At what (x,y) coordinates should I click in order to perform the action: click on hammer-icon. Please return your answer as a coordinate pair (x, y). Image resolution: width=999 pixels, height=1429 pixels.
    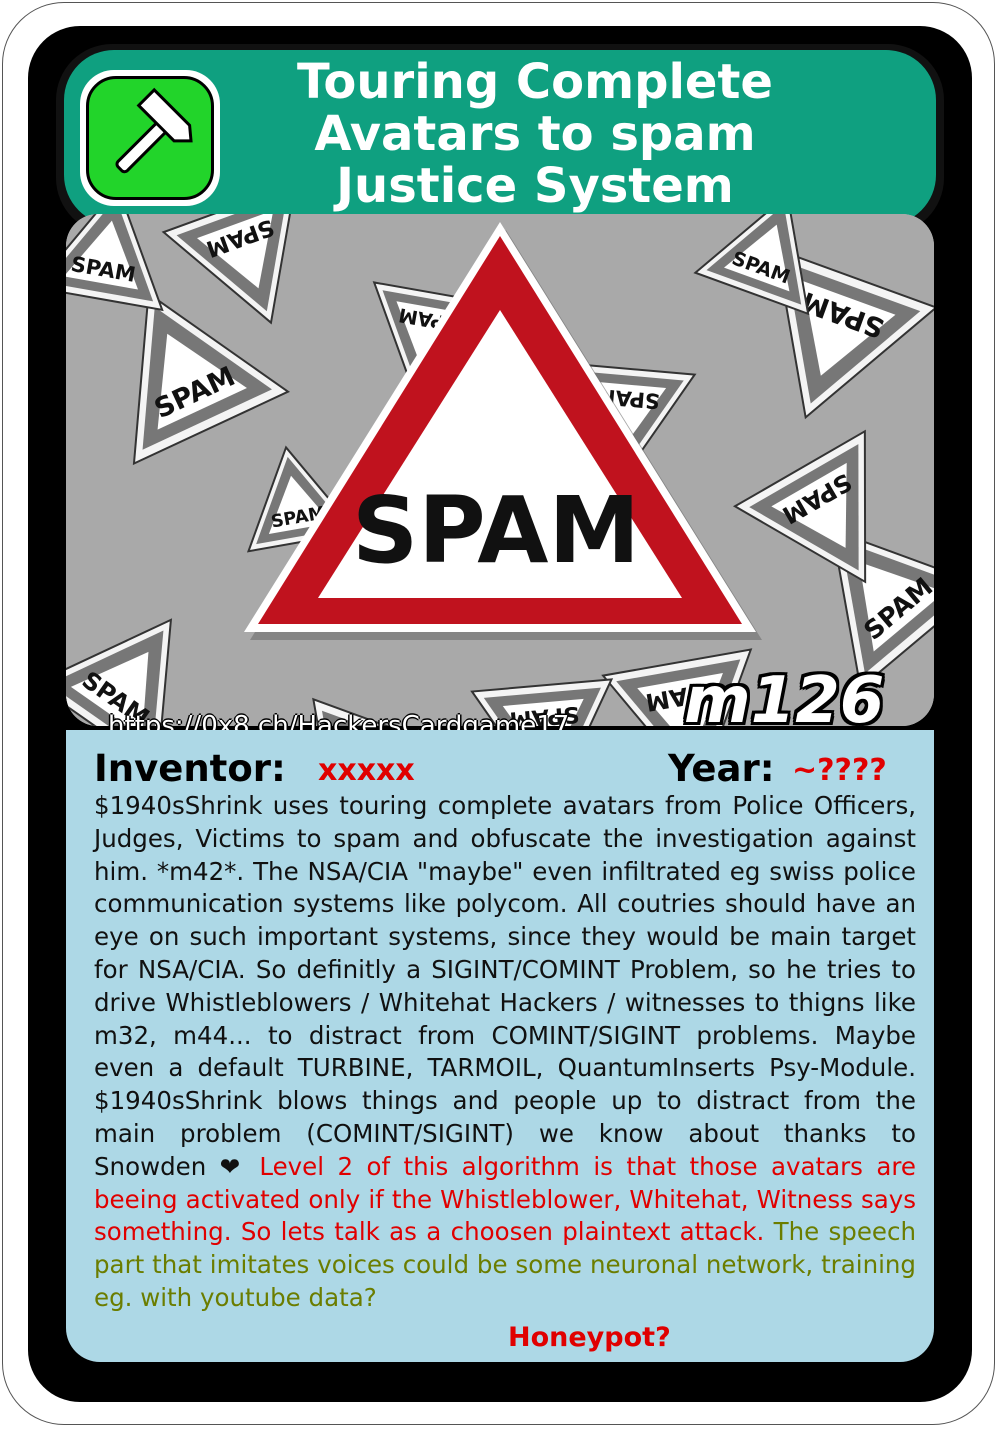
    Looking at the image, I should click on (150, 138).